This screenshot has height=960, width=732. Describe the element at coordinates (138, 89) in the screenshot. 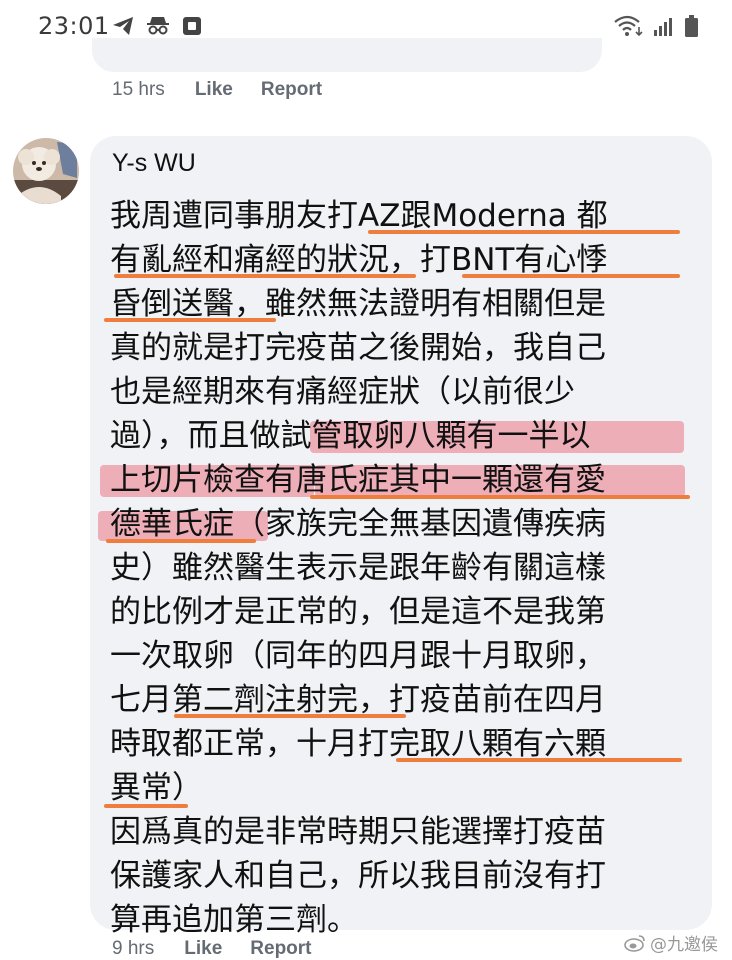

I see `comment-timestamp: 15 hrs` at that location.